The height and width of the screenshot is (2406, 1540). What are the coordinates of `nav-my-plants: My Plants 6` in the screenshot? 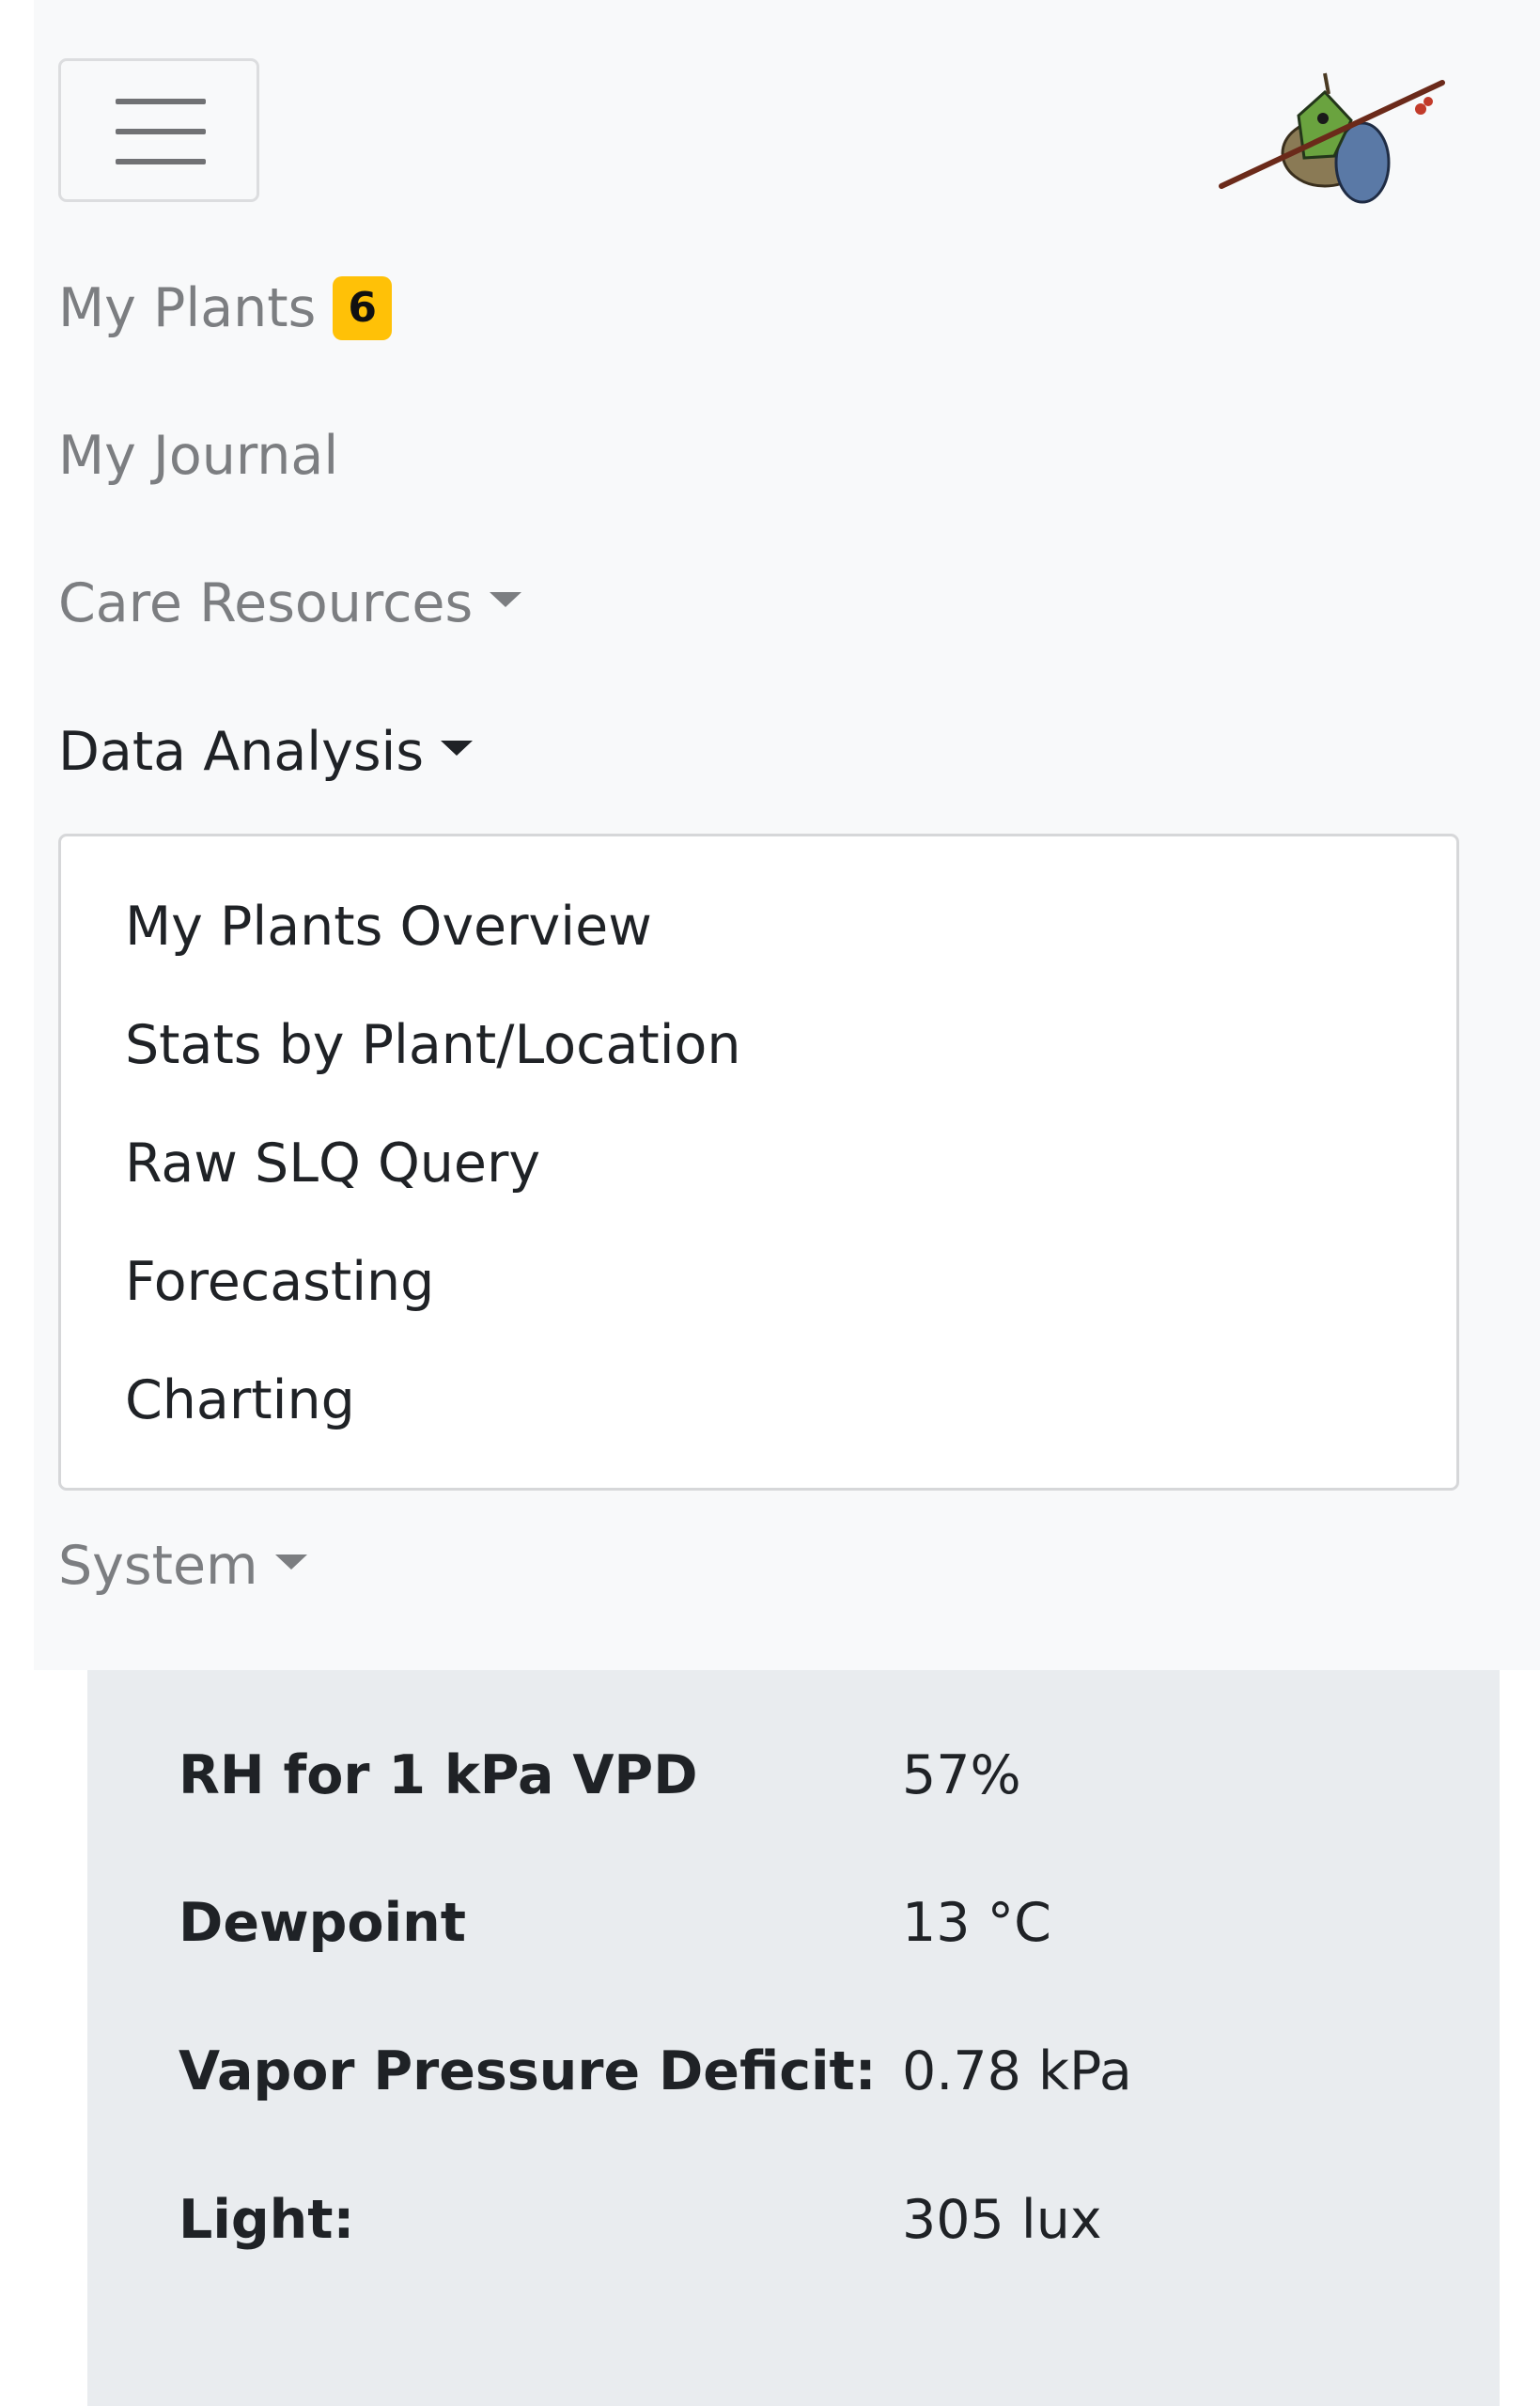 It's located at (225, 308).